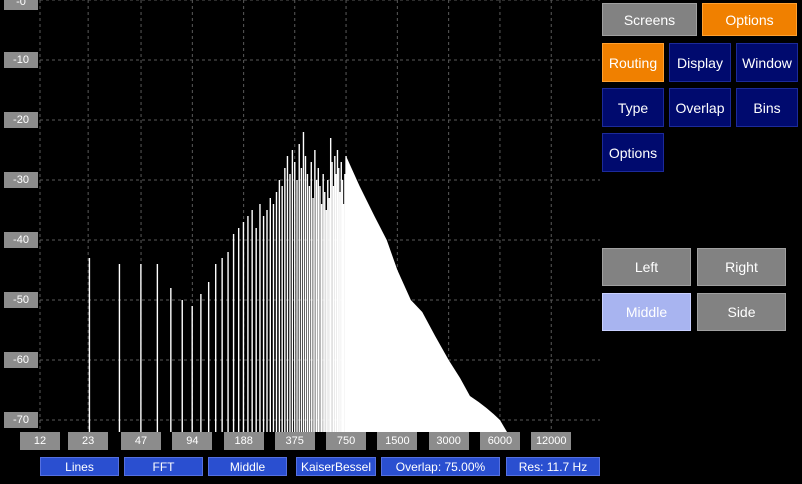 The width and height of the screenshot is (802, 484). I want to click on status-overlap: Overlap: 75.00%, so click(440, 466).